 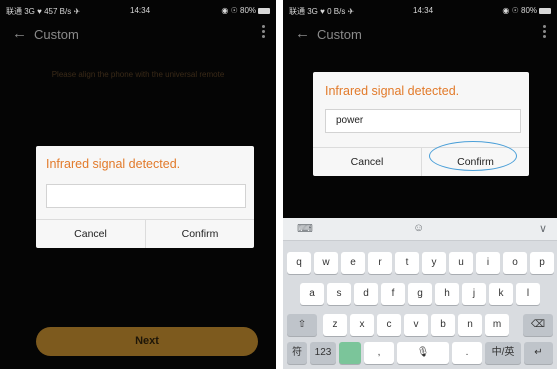 I want to click on key-l: l, so click(x=528, y=294).